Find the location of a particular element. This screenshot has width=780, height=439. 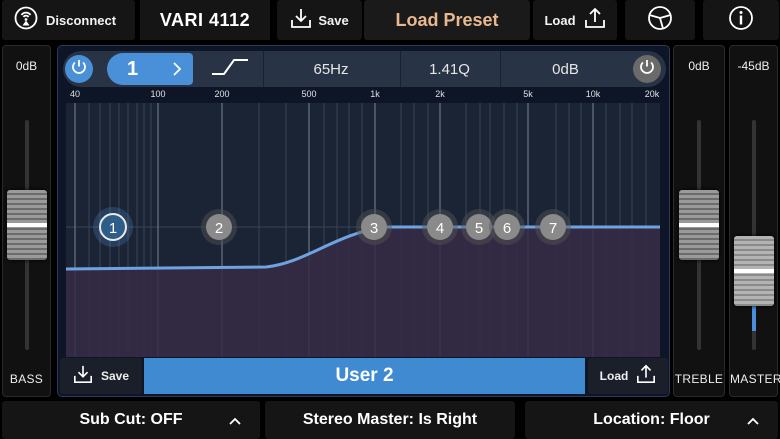

sub-cut-label: Sub Cut: OFF is located at coordinates (131, 419).